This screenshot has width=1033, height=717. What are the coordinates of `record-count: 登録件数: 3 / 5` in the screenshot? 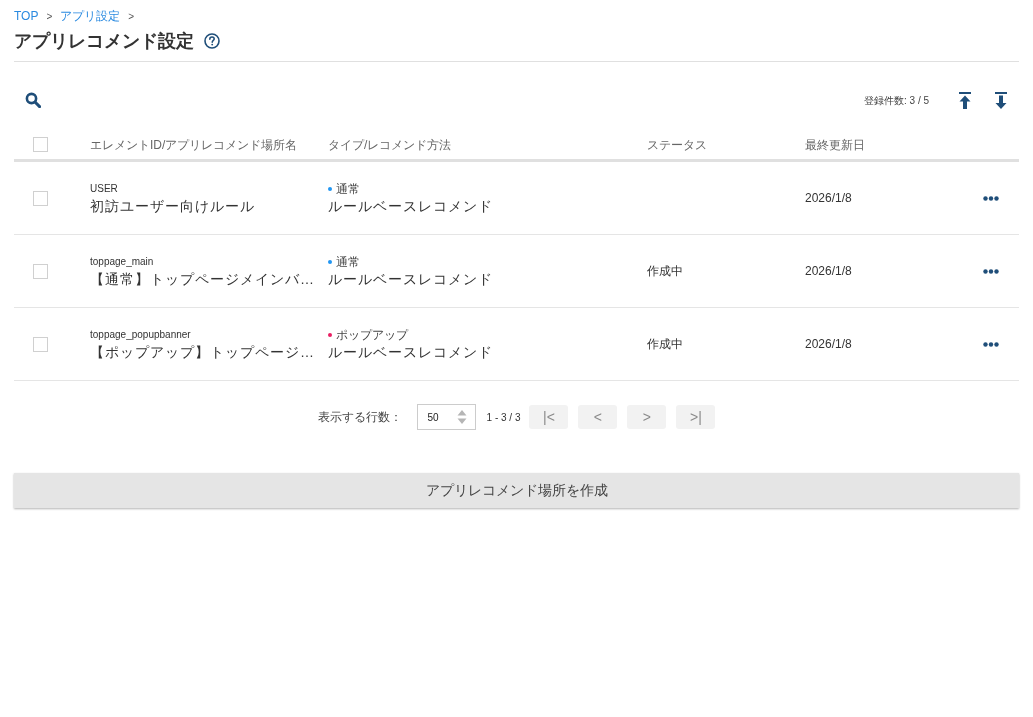 It's located at (896, 100).